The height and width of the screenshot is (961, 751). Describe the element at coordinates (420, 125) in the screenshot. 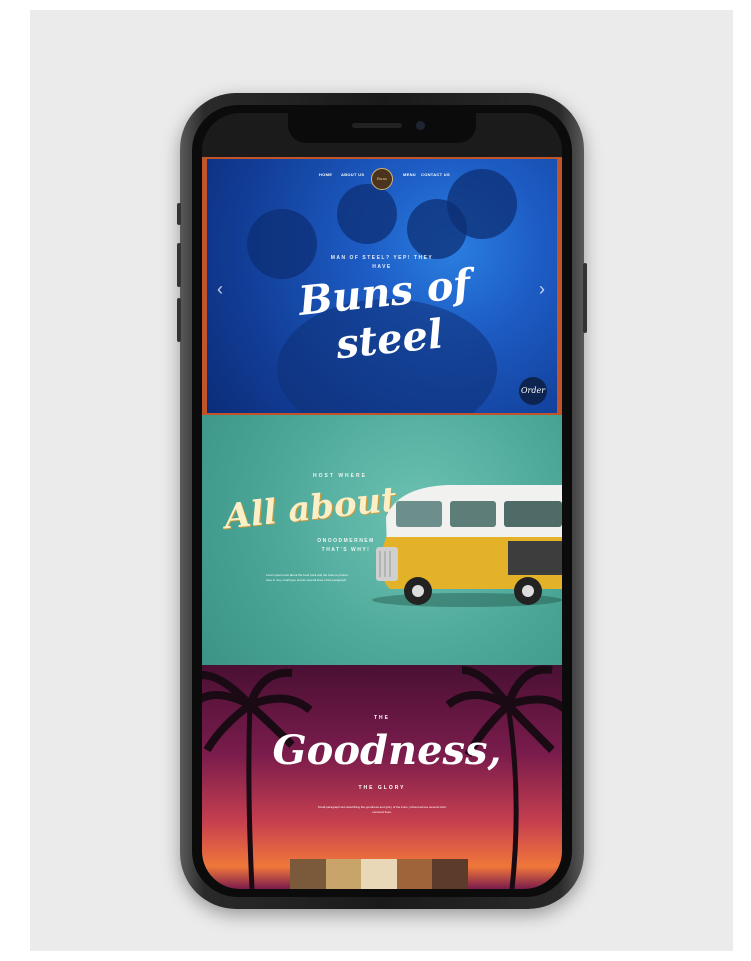

I see `front-camera` at that location.